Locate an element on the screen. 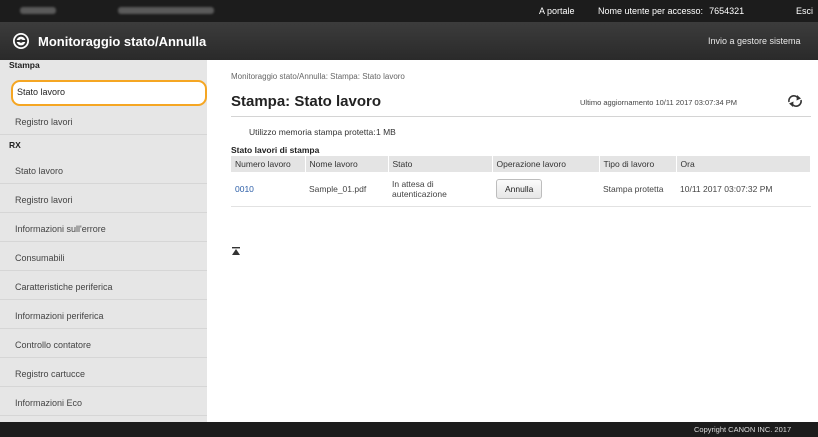  sidebar-item-counter-check: Controllo contatore is located at coordinates (103, 345).